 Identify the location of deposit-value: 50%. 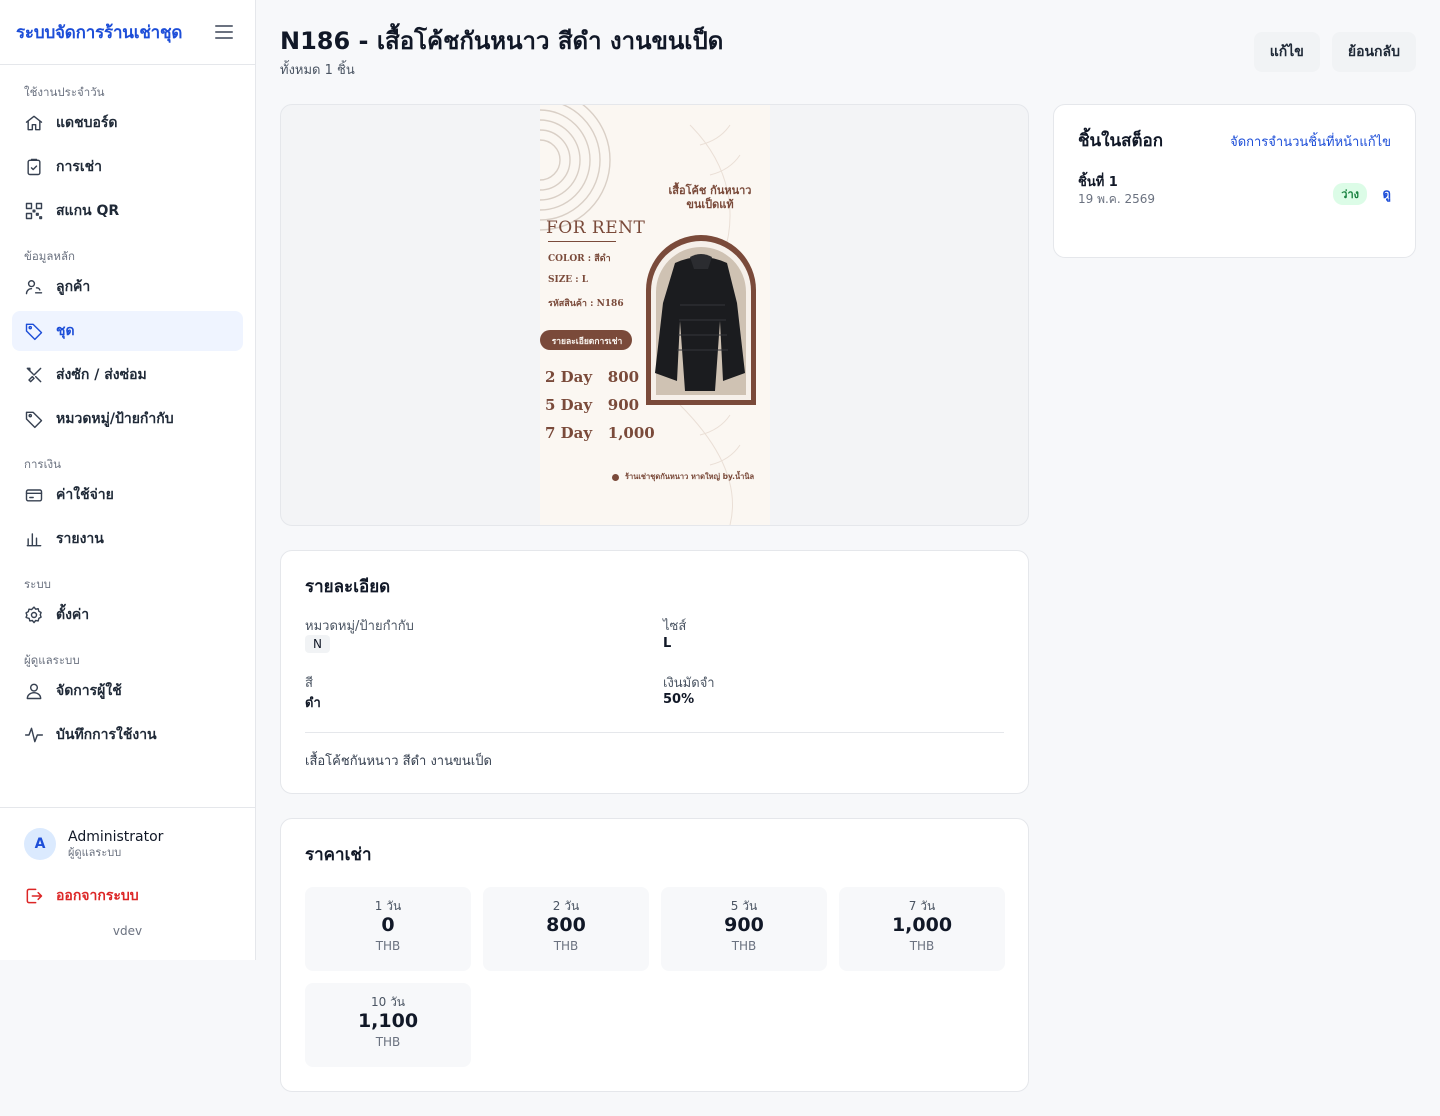
(679, 699).